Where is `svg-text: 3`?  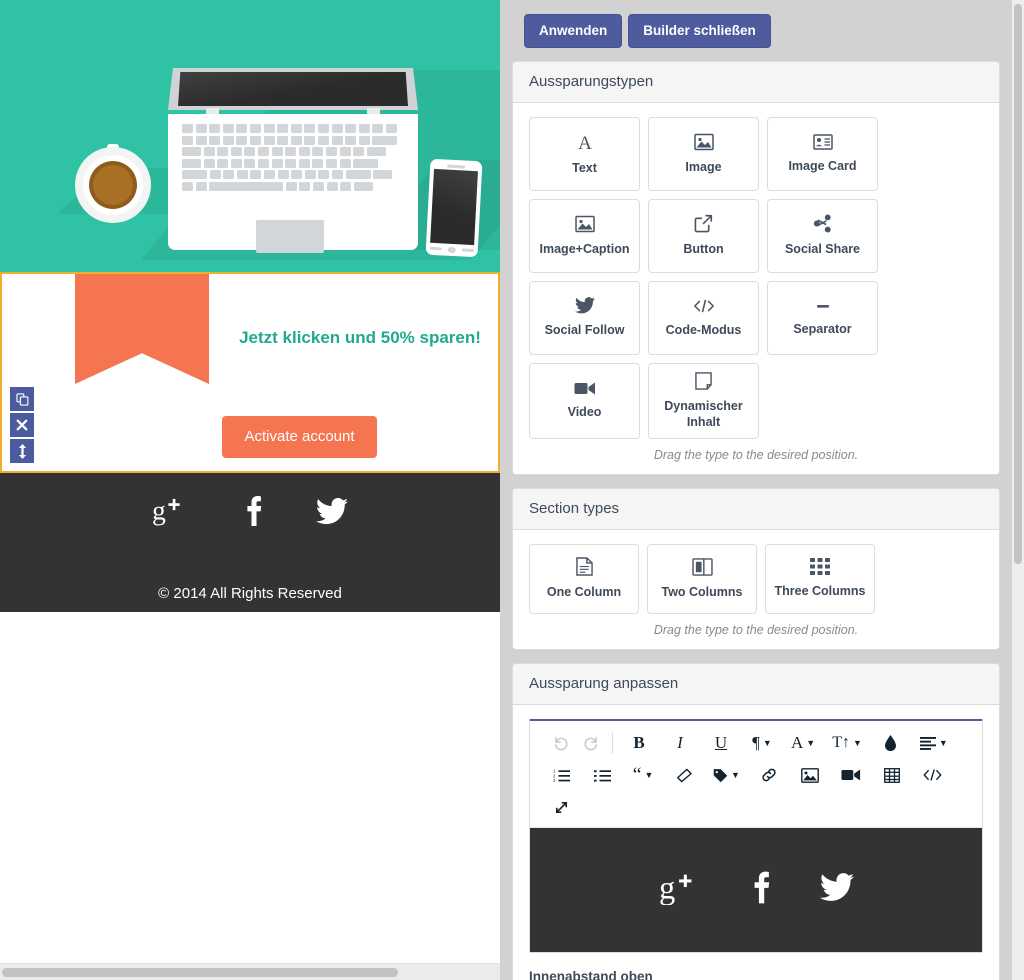 svg-text: 3 is located at coordinates (554, 780).